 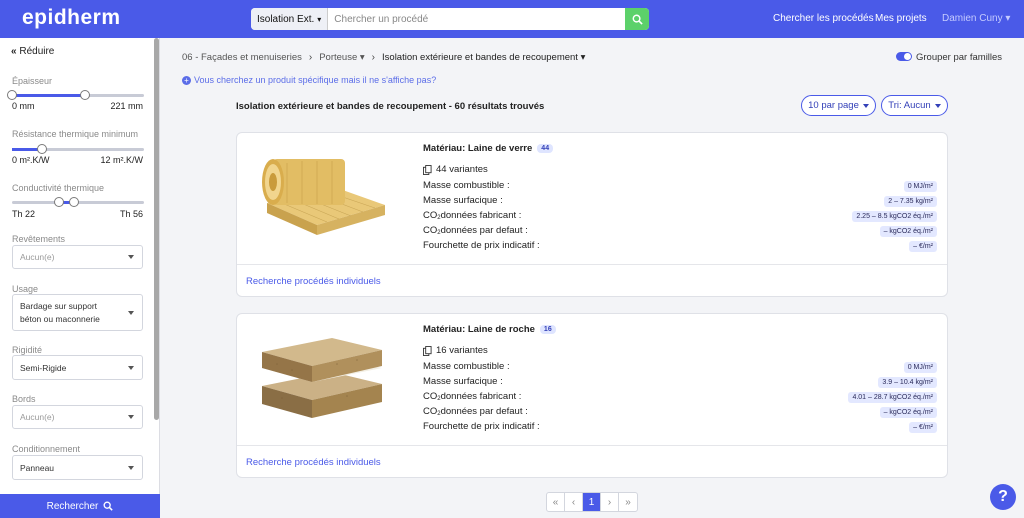 I want to click on help-button: ?, so click(x=1003, y=497).